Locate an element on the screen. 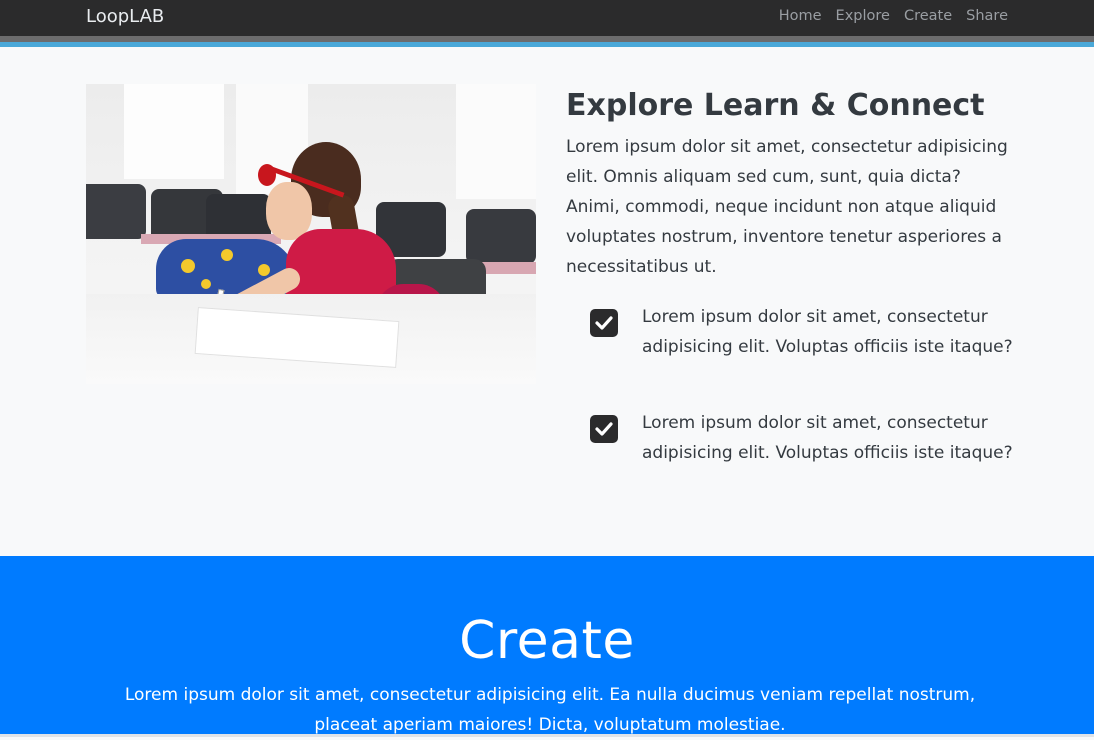  nav-link-share: Share is located at coordinates (987, 16).